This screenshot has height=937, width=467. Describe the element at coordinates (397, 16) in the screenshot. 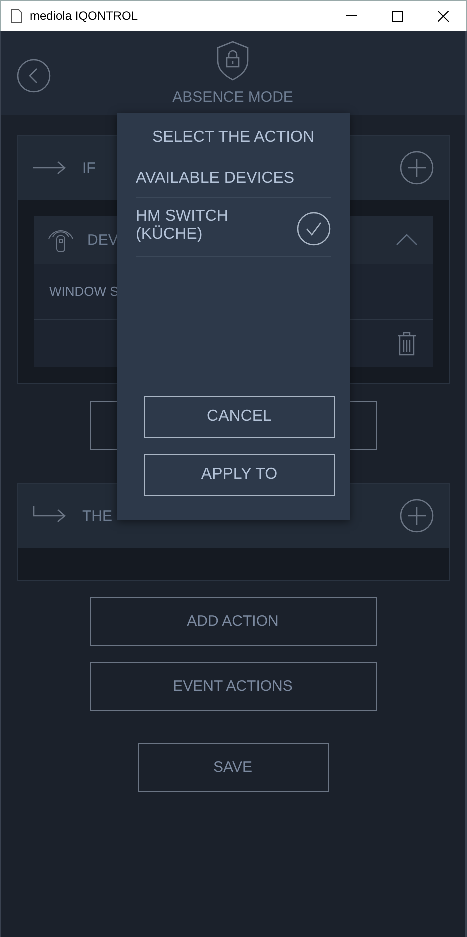

I see `maximize-icon` at that location.